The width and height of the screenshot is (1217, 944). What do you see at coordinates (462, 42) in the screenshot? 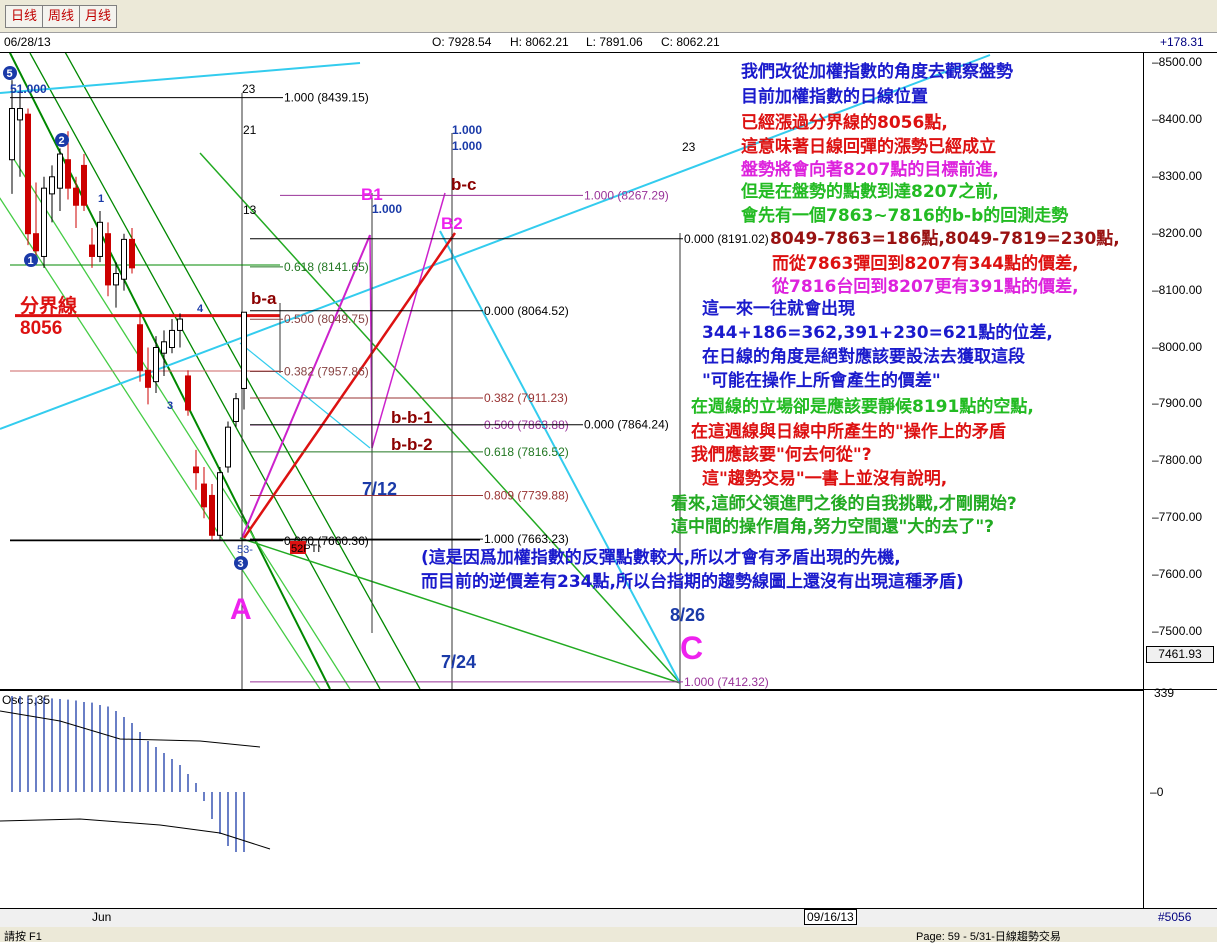
I see `open-value: O: 7928.54` at bounding box center [462, 42].